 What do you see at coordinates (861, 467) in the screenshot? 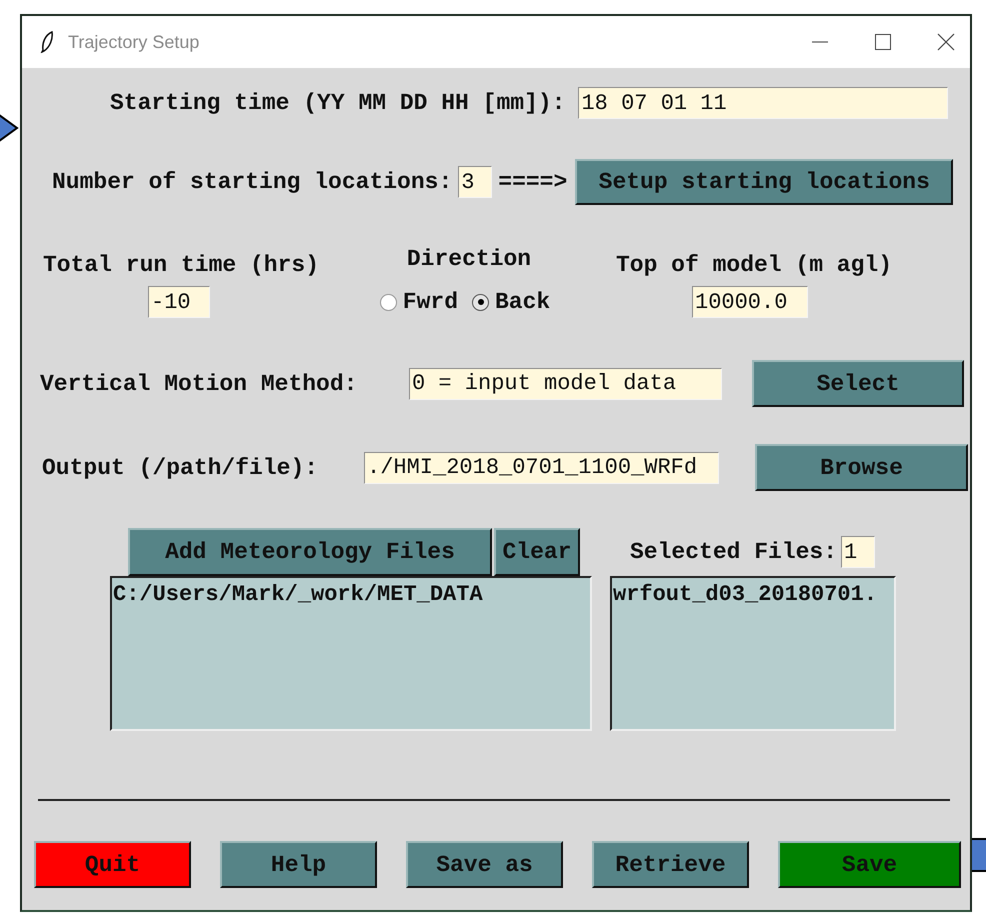
I see `browse-button: Browse` at bounding box center [861, 467].